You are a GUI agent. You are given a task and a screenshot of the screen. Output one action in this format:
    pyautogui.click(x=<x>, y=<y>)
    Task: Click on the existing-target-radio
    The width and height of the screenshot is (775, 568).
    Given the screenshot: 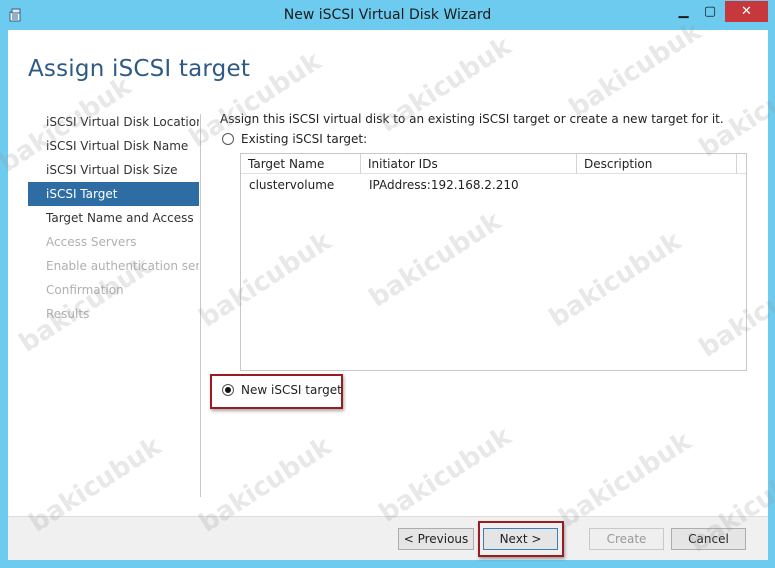 What is the action you would take?
    pyautogui.click(x=228, y=139)
    